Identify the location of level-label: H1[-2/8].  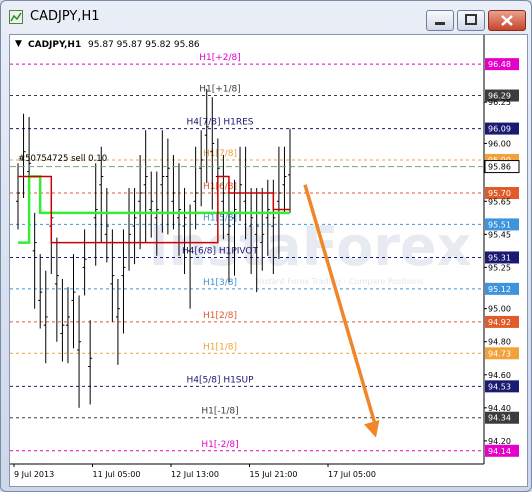
(219, 445).